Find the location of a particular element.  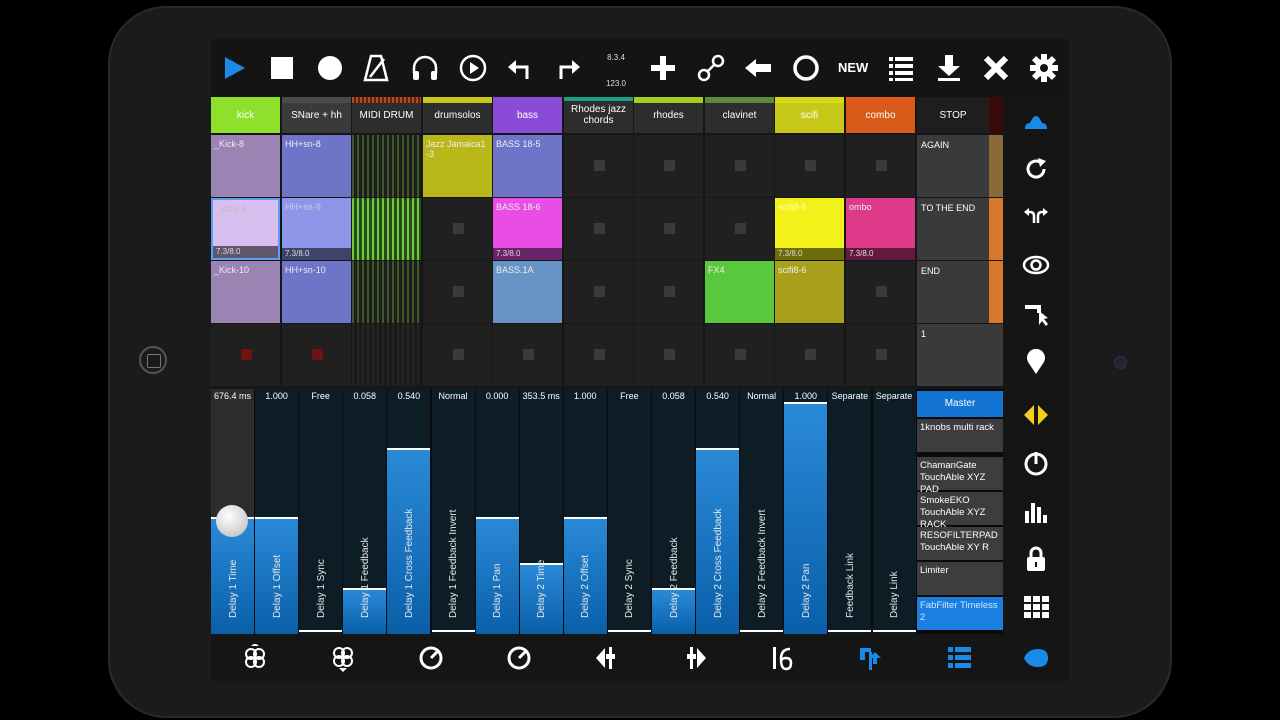

blob-button is located at coordinates (1036, 658).